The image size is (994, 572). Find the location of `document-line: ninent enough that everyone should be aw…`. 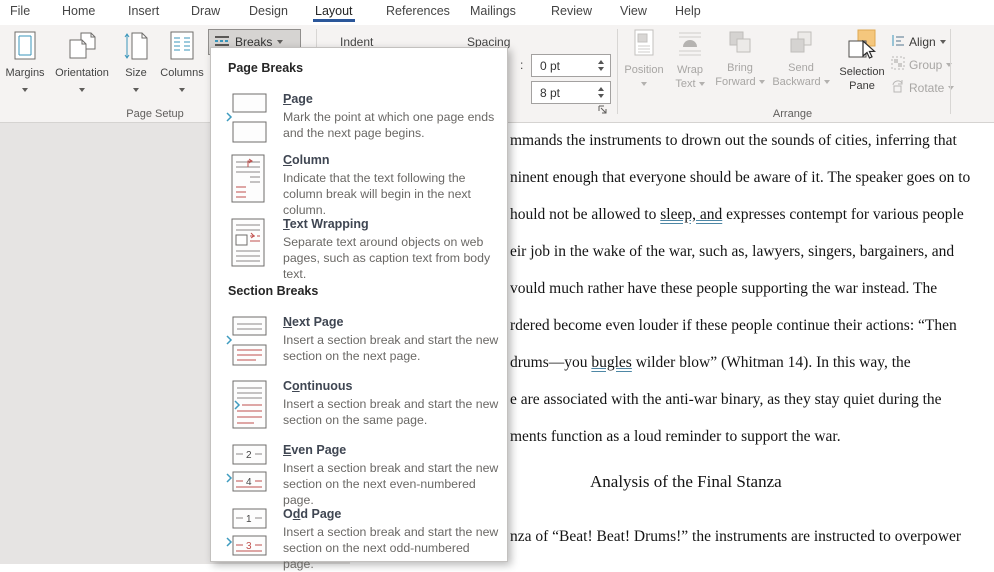

document-line: ninent enough that everyone should be aw… is located at coordinates (740, 178).